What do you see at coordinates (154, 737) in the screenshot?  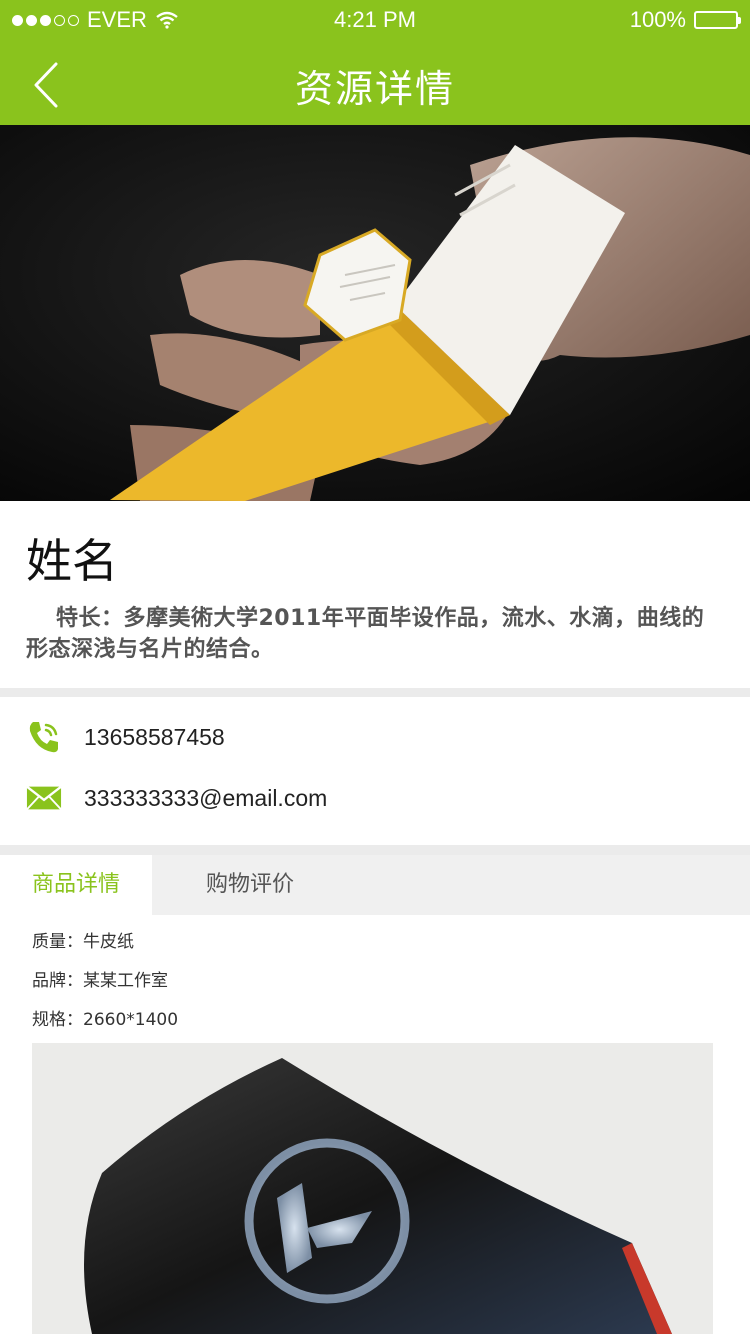 I see `phone-number: 13658587458` at bounding box center [154, 737].